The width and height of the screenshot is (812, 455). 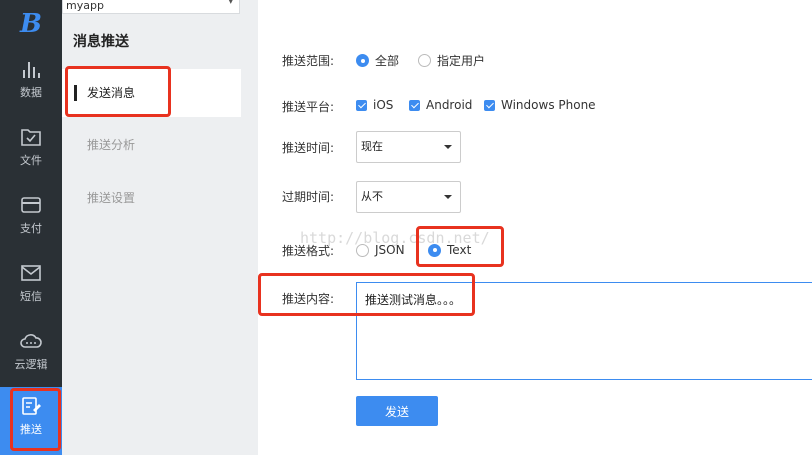 I want to click on bar-chart-icon, so click(x=31, y=70).